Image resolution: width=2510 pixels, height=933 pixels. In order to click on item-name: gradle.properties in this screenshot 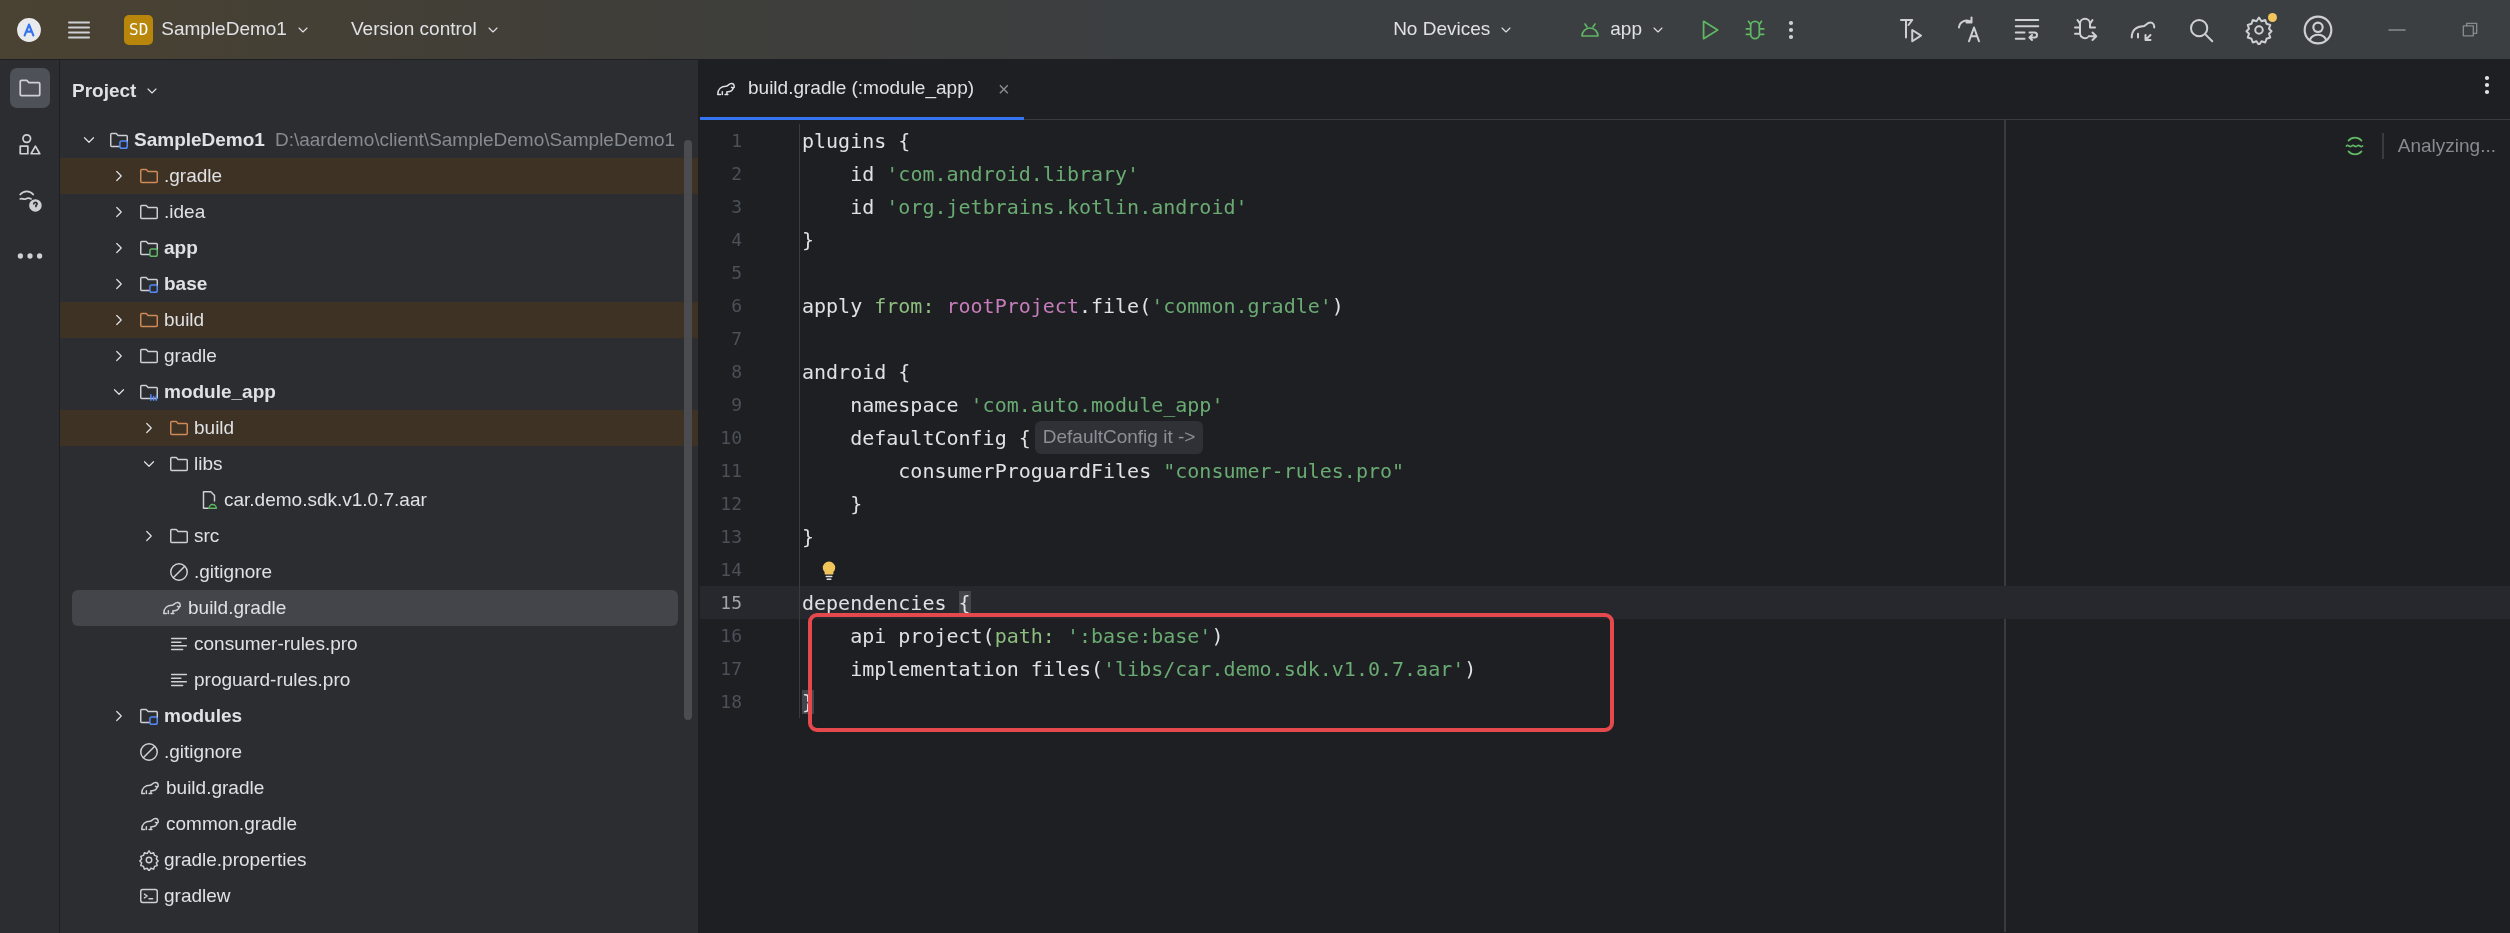, I will do `click(235, 859)`.